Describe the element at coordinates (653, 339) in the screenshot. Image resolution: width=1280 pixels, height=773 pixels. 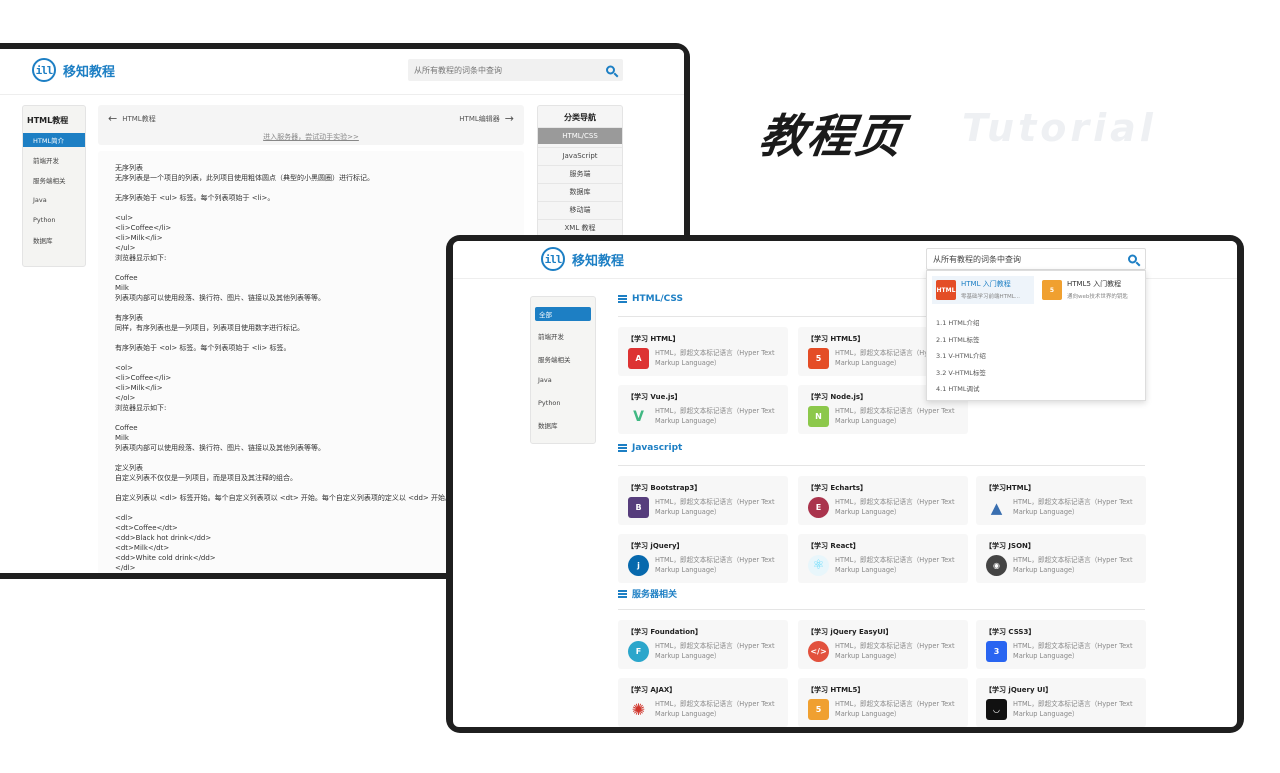
I see `course-card-title: 【学习 HTML】` at that location.